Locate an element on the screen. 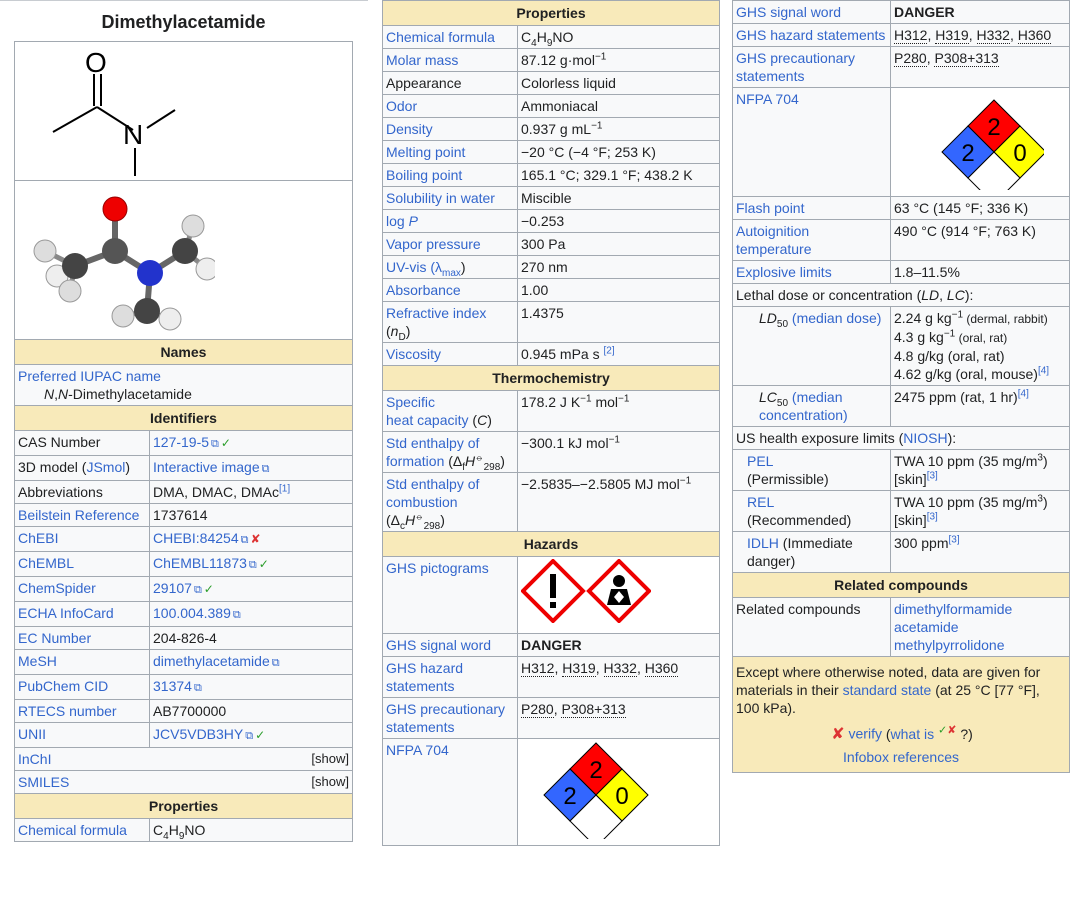  vapor-label-link: Vapor pressure is located at coordinates (433, 244).